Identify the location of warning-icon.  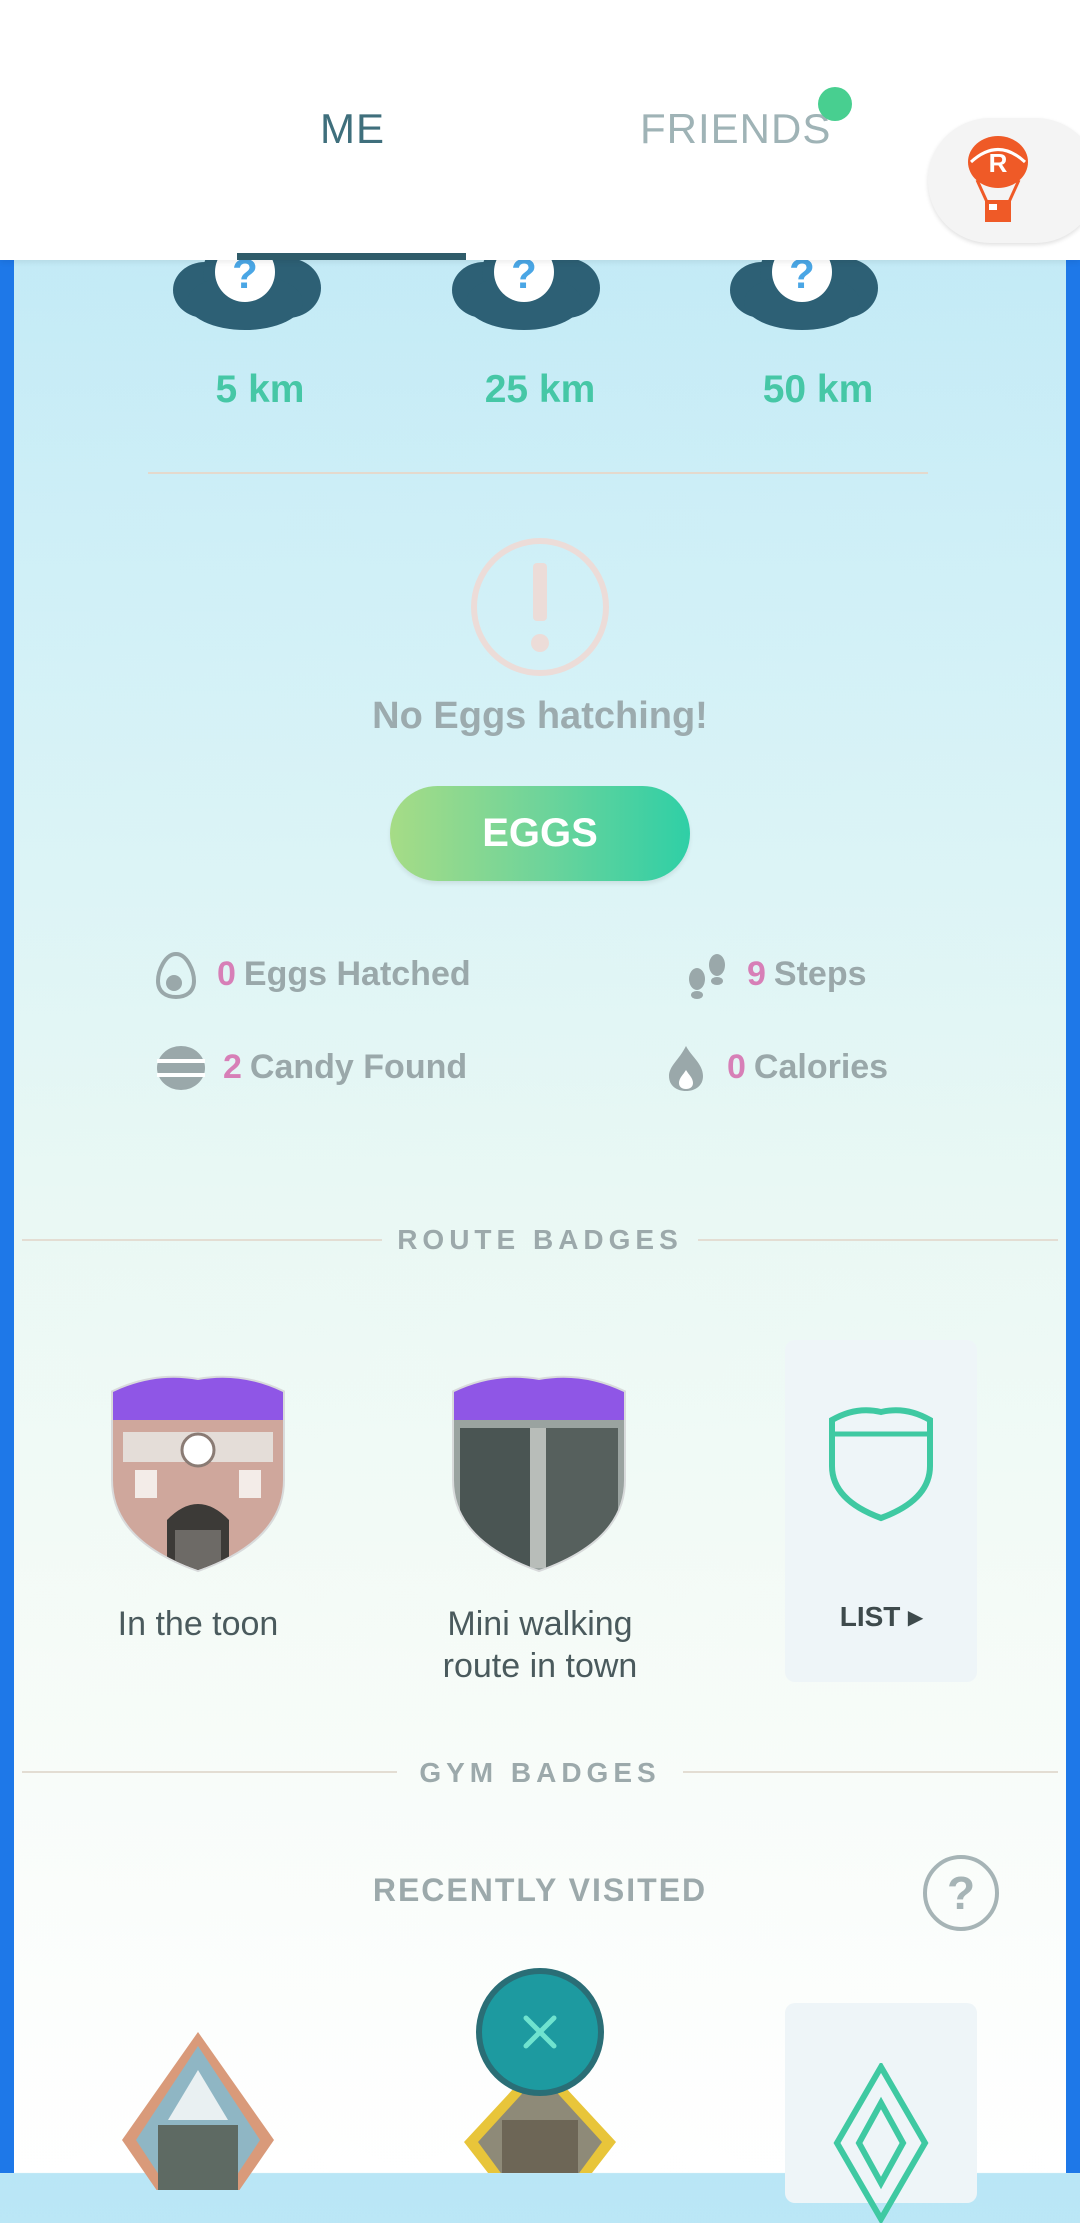
(540, 609).